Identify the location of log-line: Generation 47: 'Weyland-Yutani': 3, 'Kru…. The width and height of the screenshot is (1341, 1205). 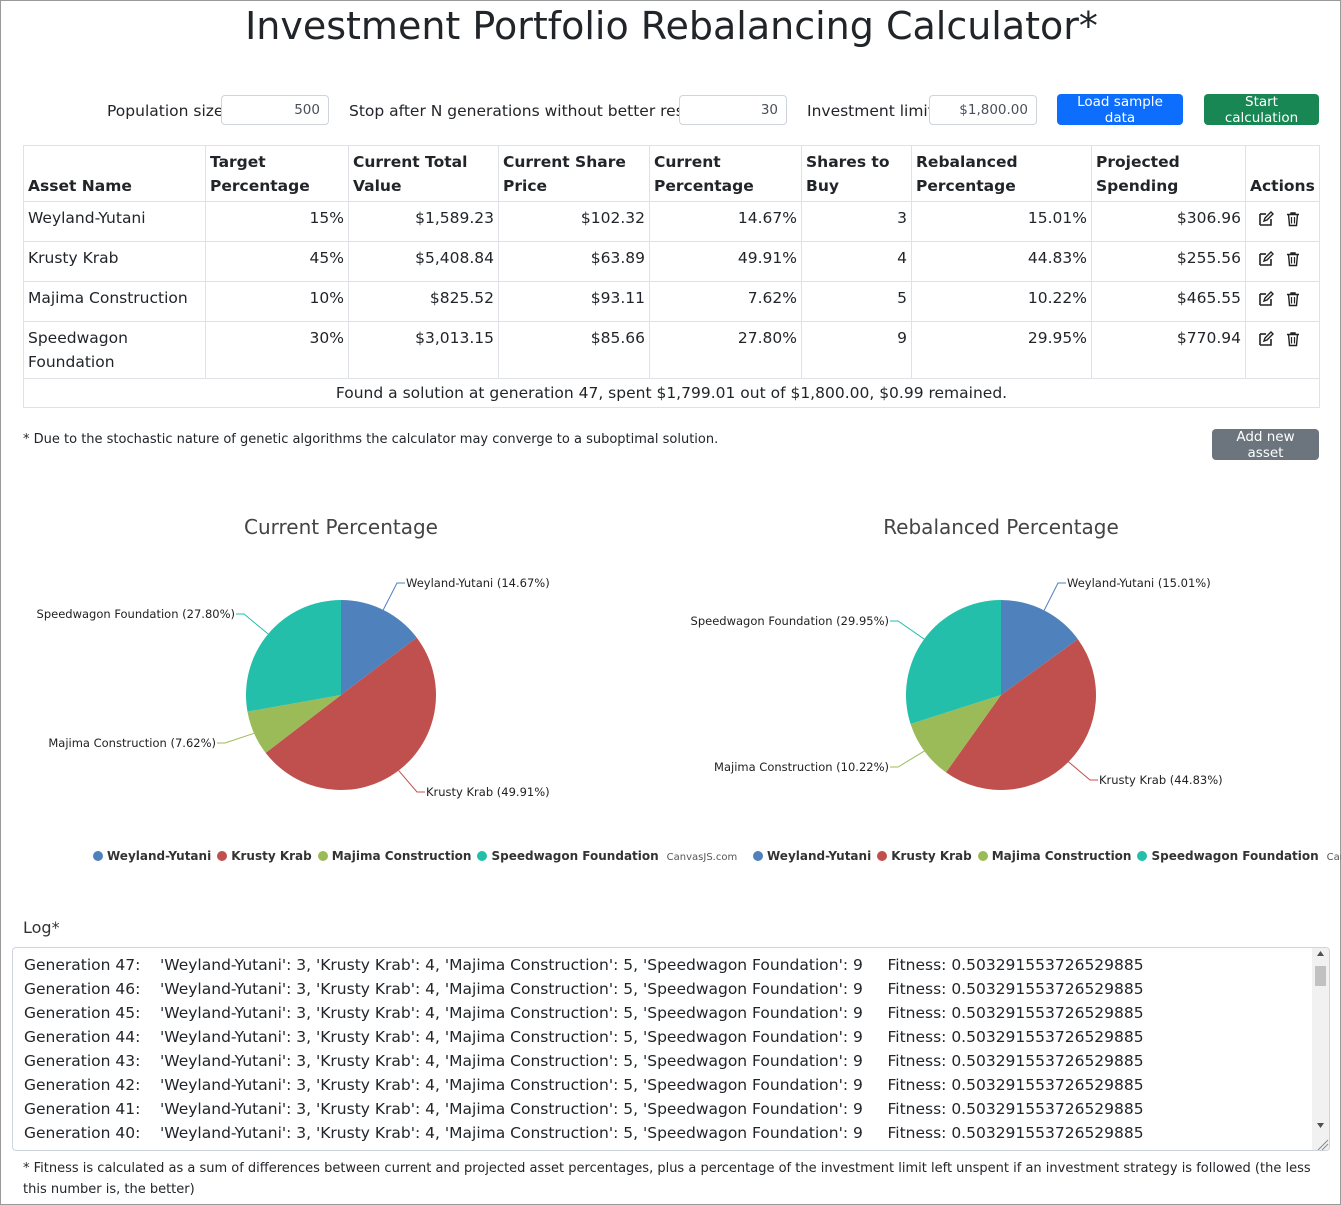
(584, 965).